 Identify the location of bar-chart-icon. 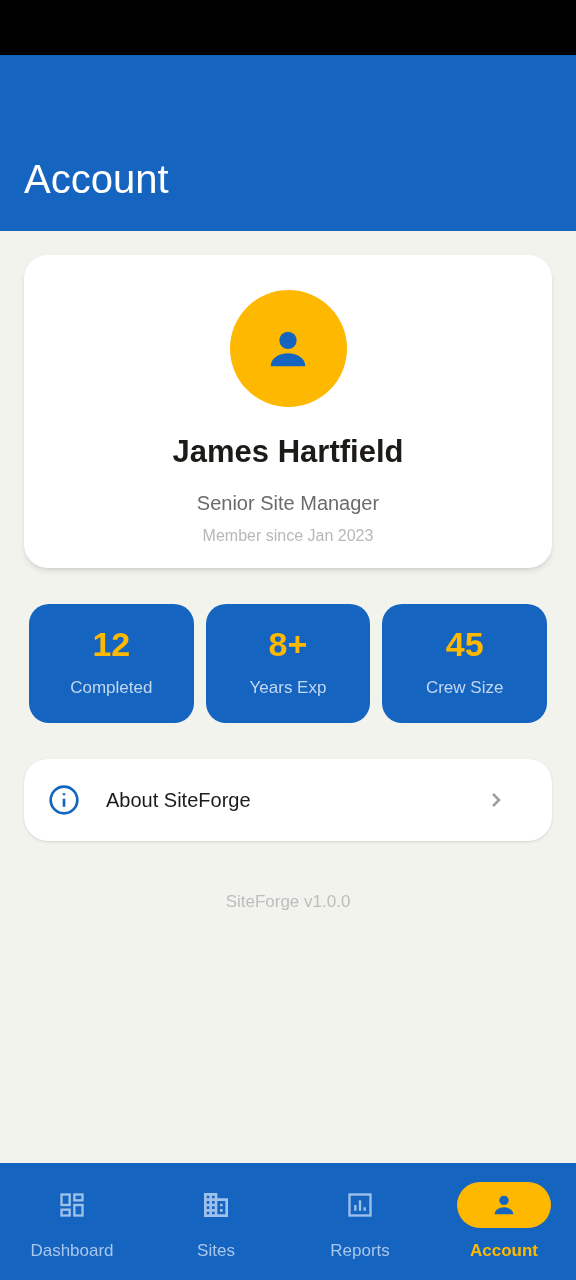
(360, 1205).